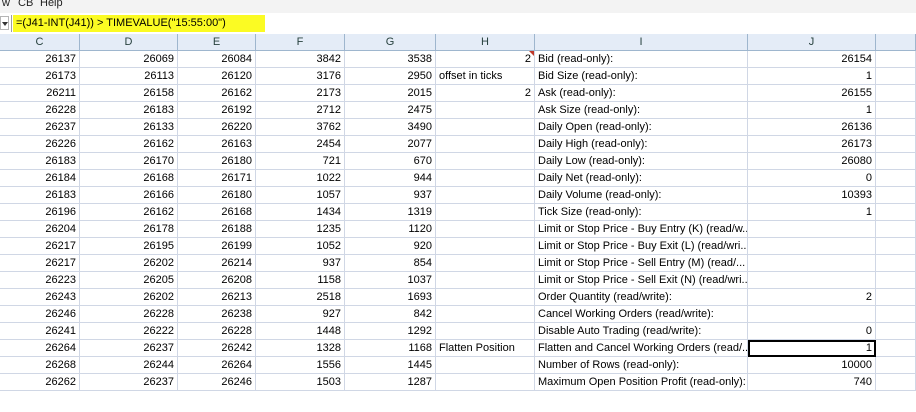  What do you see at coordinates (641, 161) in the screenshot?
I see `cell-i: Daily Low (read-only):` at bounding box center [641, 161].